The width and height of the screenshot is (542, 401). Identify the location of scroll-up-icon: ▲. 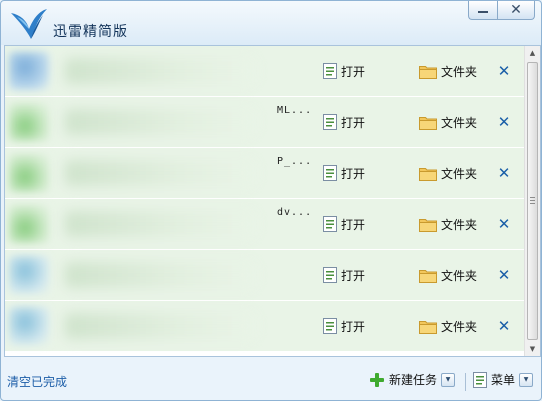
(532, 53).